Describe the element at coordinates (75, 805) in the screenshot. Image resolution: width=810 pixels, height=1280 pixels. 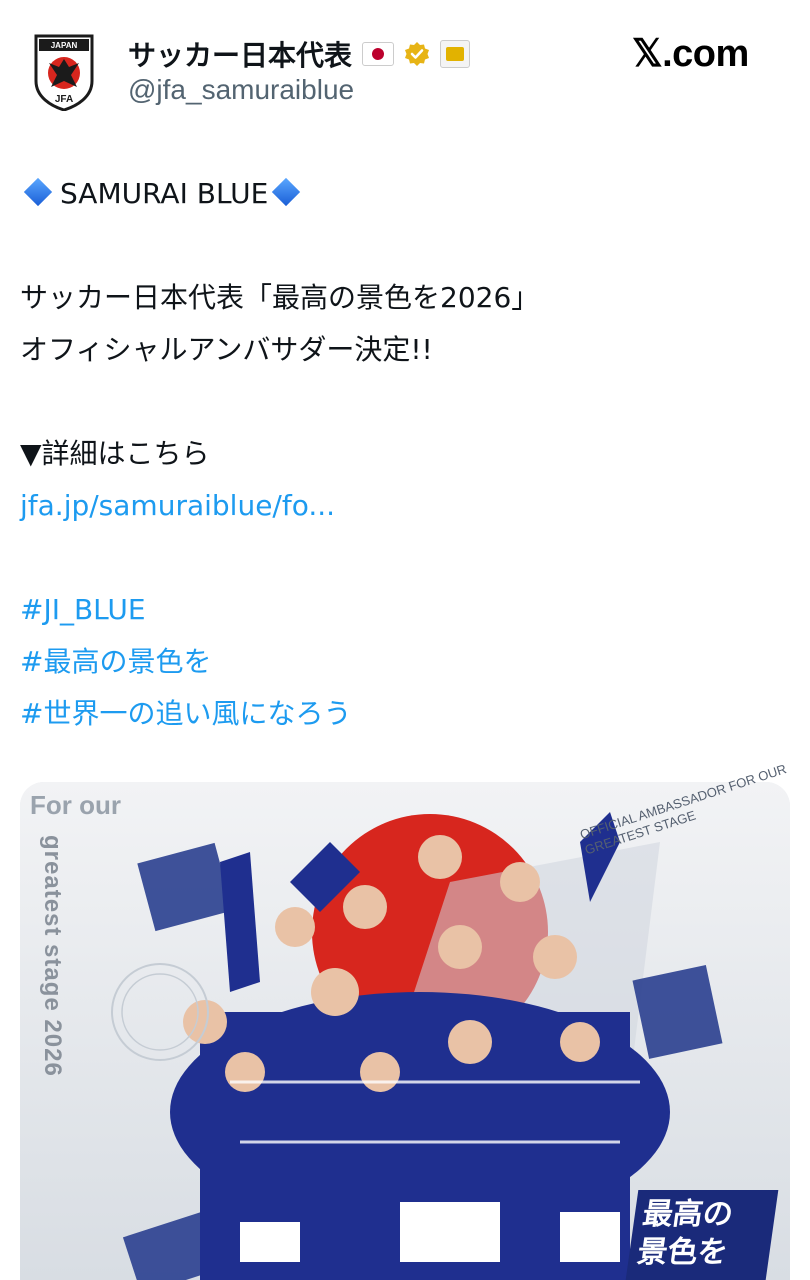
I see `poster-top-text: For our` at that location.